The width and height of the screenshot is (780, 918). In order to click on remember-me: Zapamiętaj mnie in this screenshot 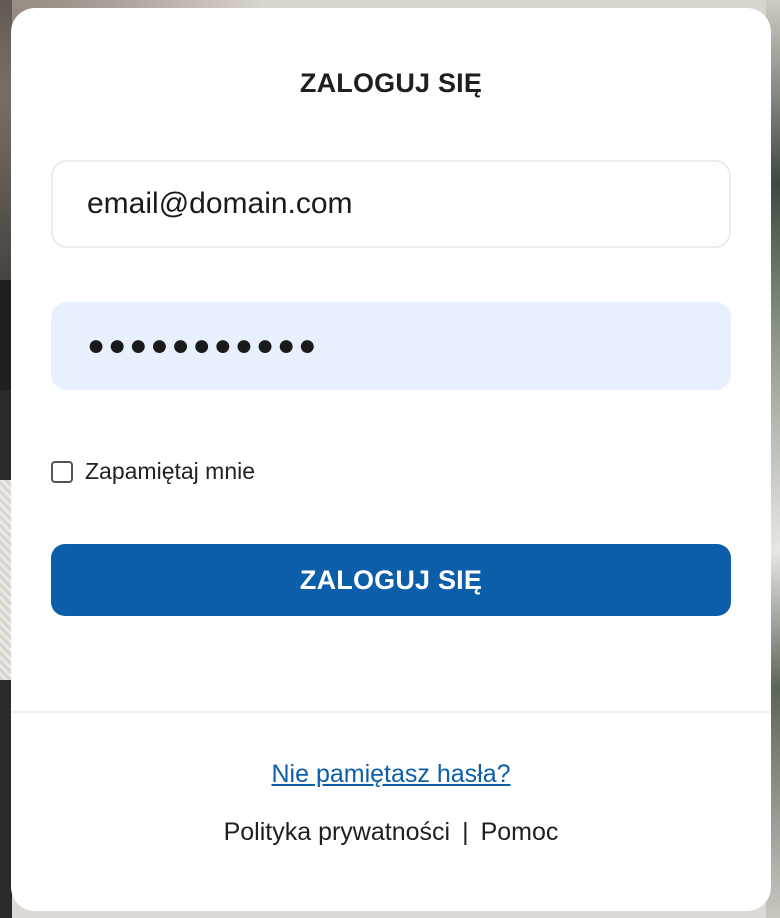, I will do `click(153, 471)`.